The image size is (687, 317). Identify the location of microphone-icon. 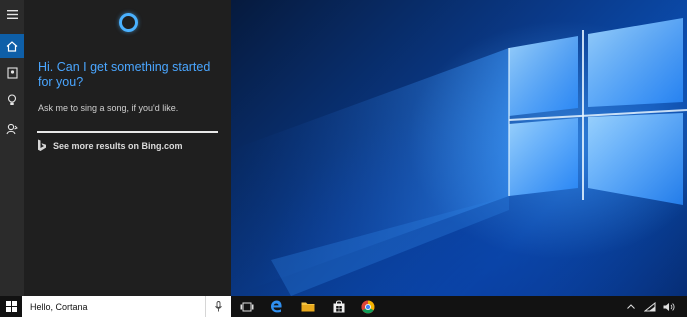
(218, 306).